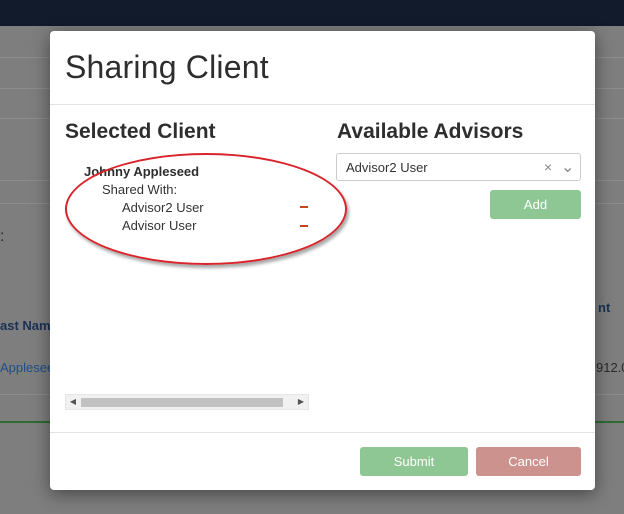 This screenshot has width=624, height=514. What do you see at coordinates (182, 402) in the screenshot?
I see `scrollbar-thumb` at bounding box center [182, 402].